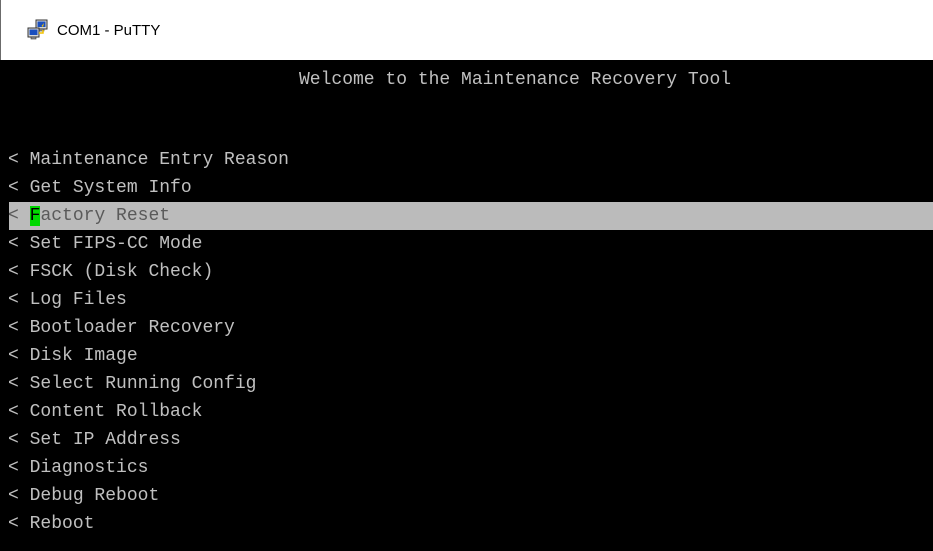 This screenshot has height=551, width=933. What do you see at coordinates (94, 496) in the screenshot?
I see `menu-item-label: Debug Reboot` at bounding box center [94, 496].